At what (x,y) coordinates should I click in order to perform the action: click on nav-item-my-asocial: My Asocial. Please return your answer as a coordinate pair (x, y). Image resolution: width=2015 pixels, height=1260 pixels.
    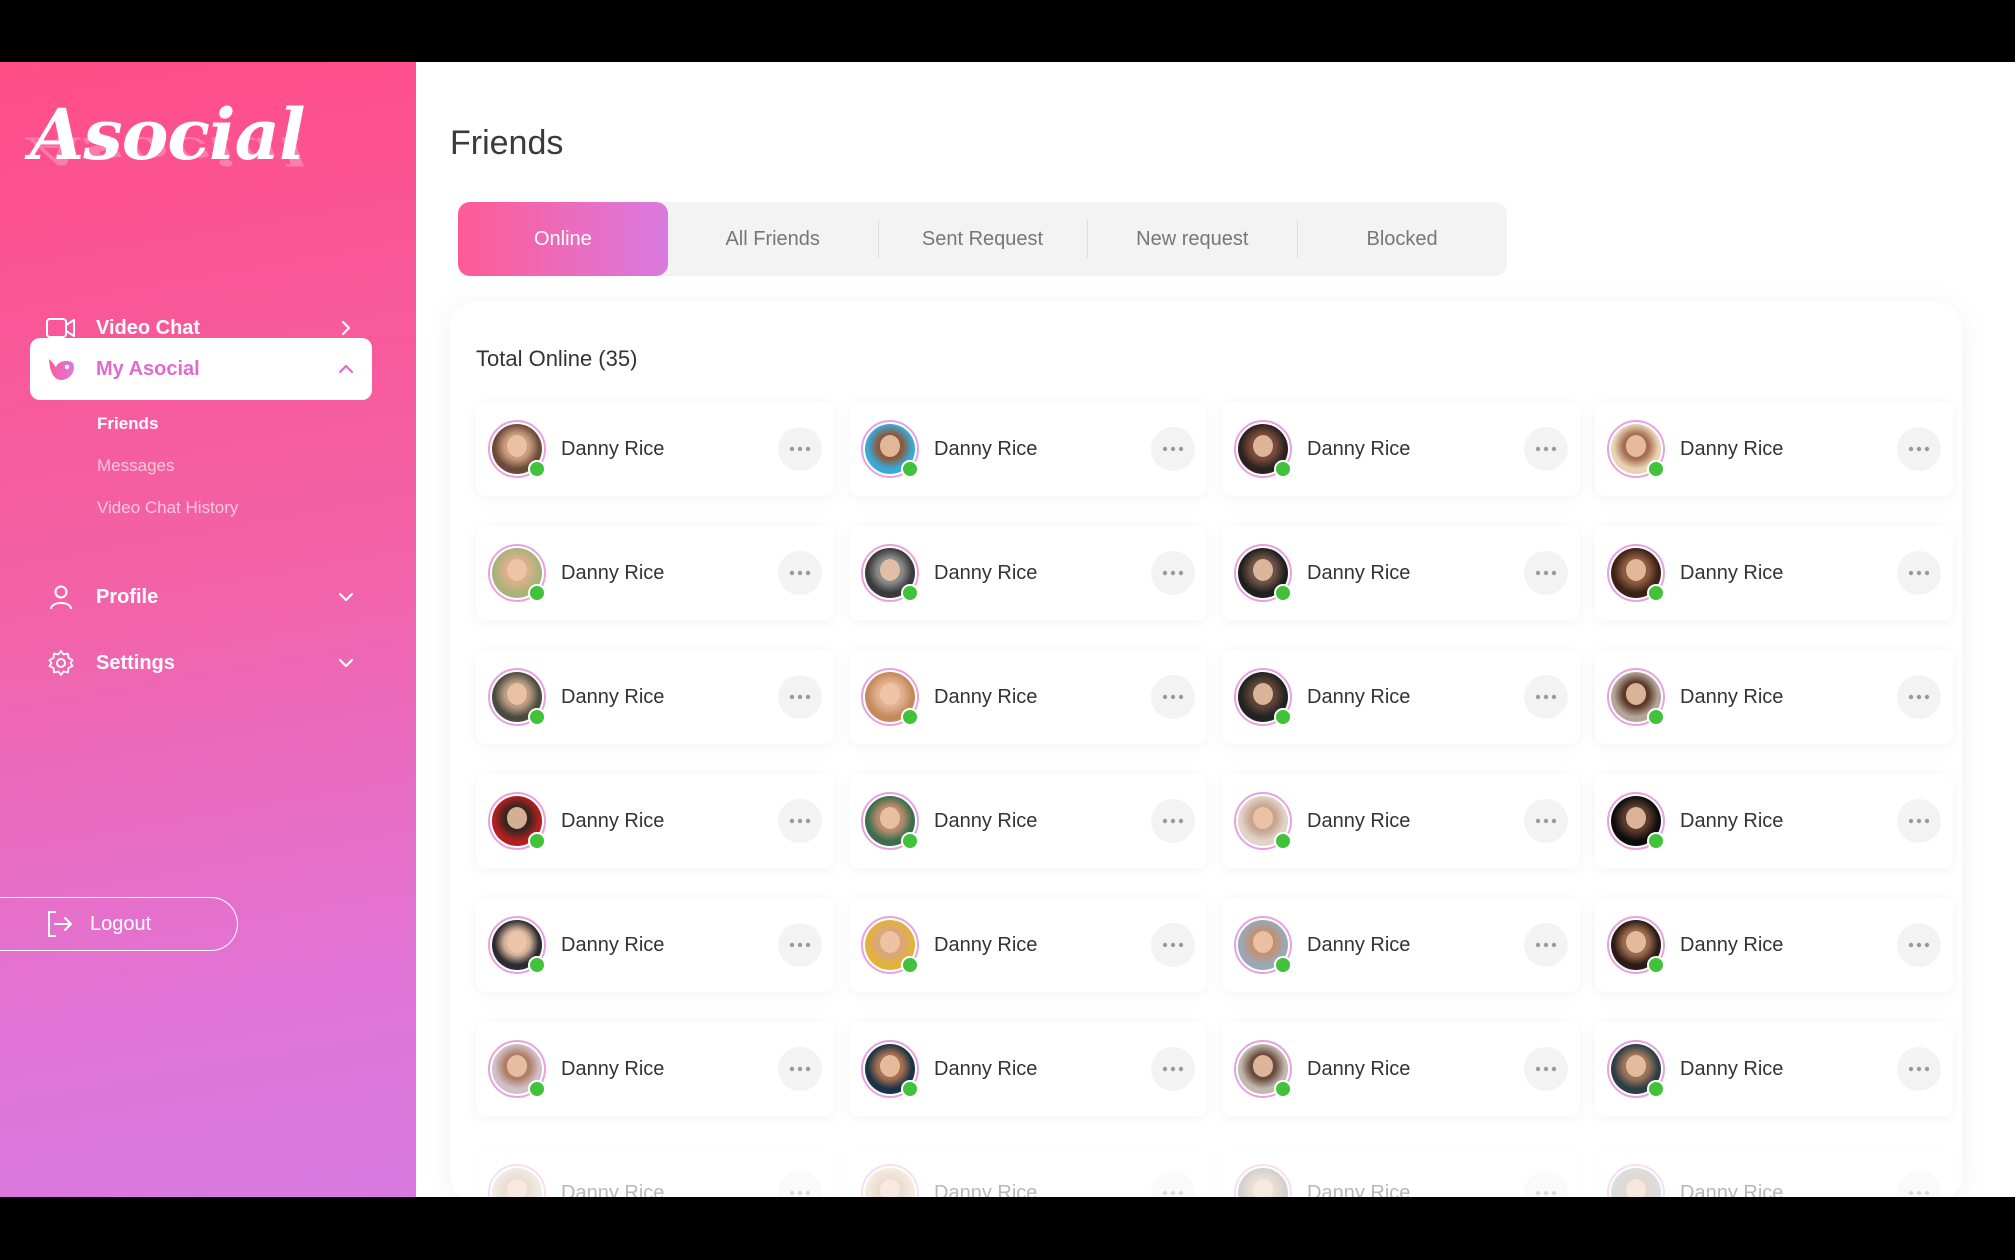
    Looking at the image, I should click on (201, 369).